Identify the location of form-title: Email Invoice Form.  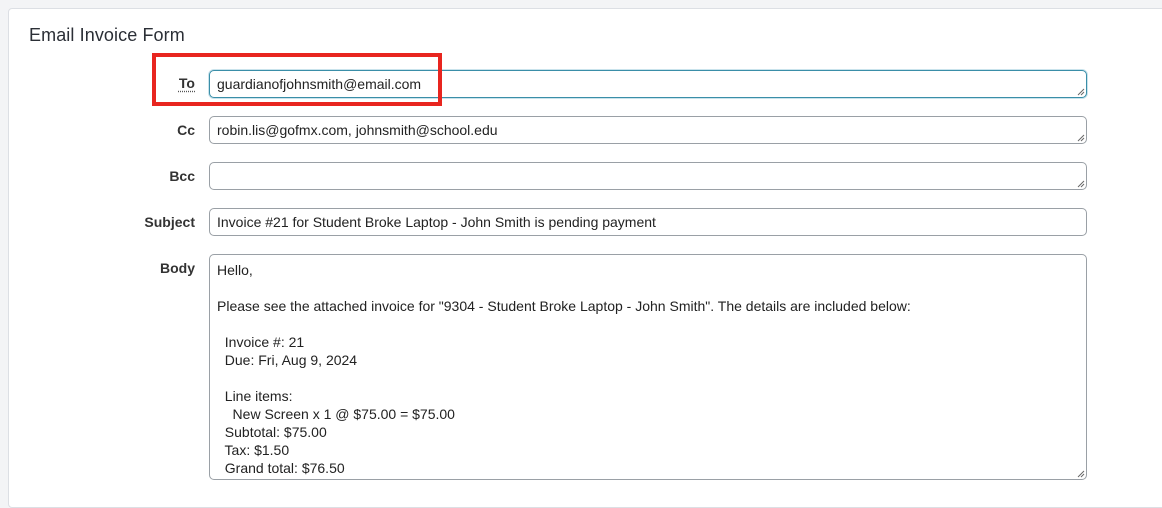
(107, 35).